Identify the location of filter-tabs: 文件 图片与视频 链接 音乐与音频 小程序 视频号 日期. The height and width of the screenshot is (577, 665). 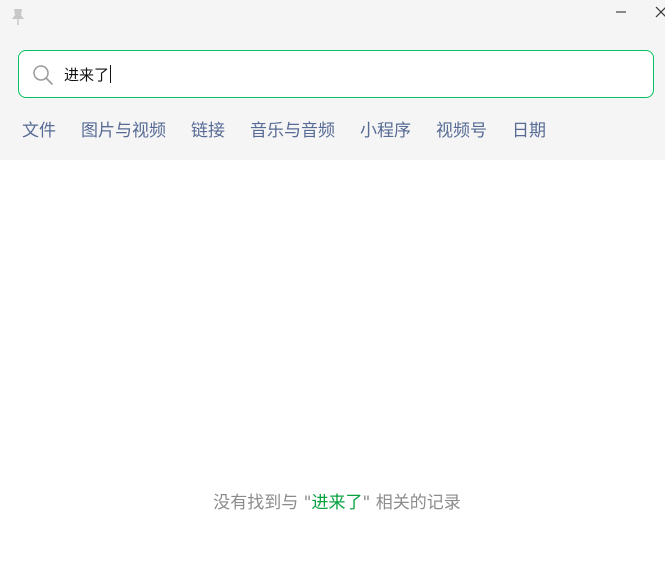
(296, 131).